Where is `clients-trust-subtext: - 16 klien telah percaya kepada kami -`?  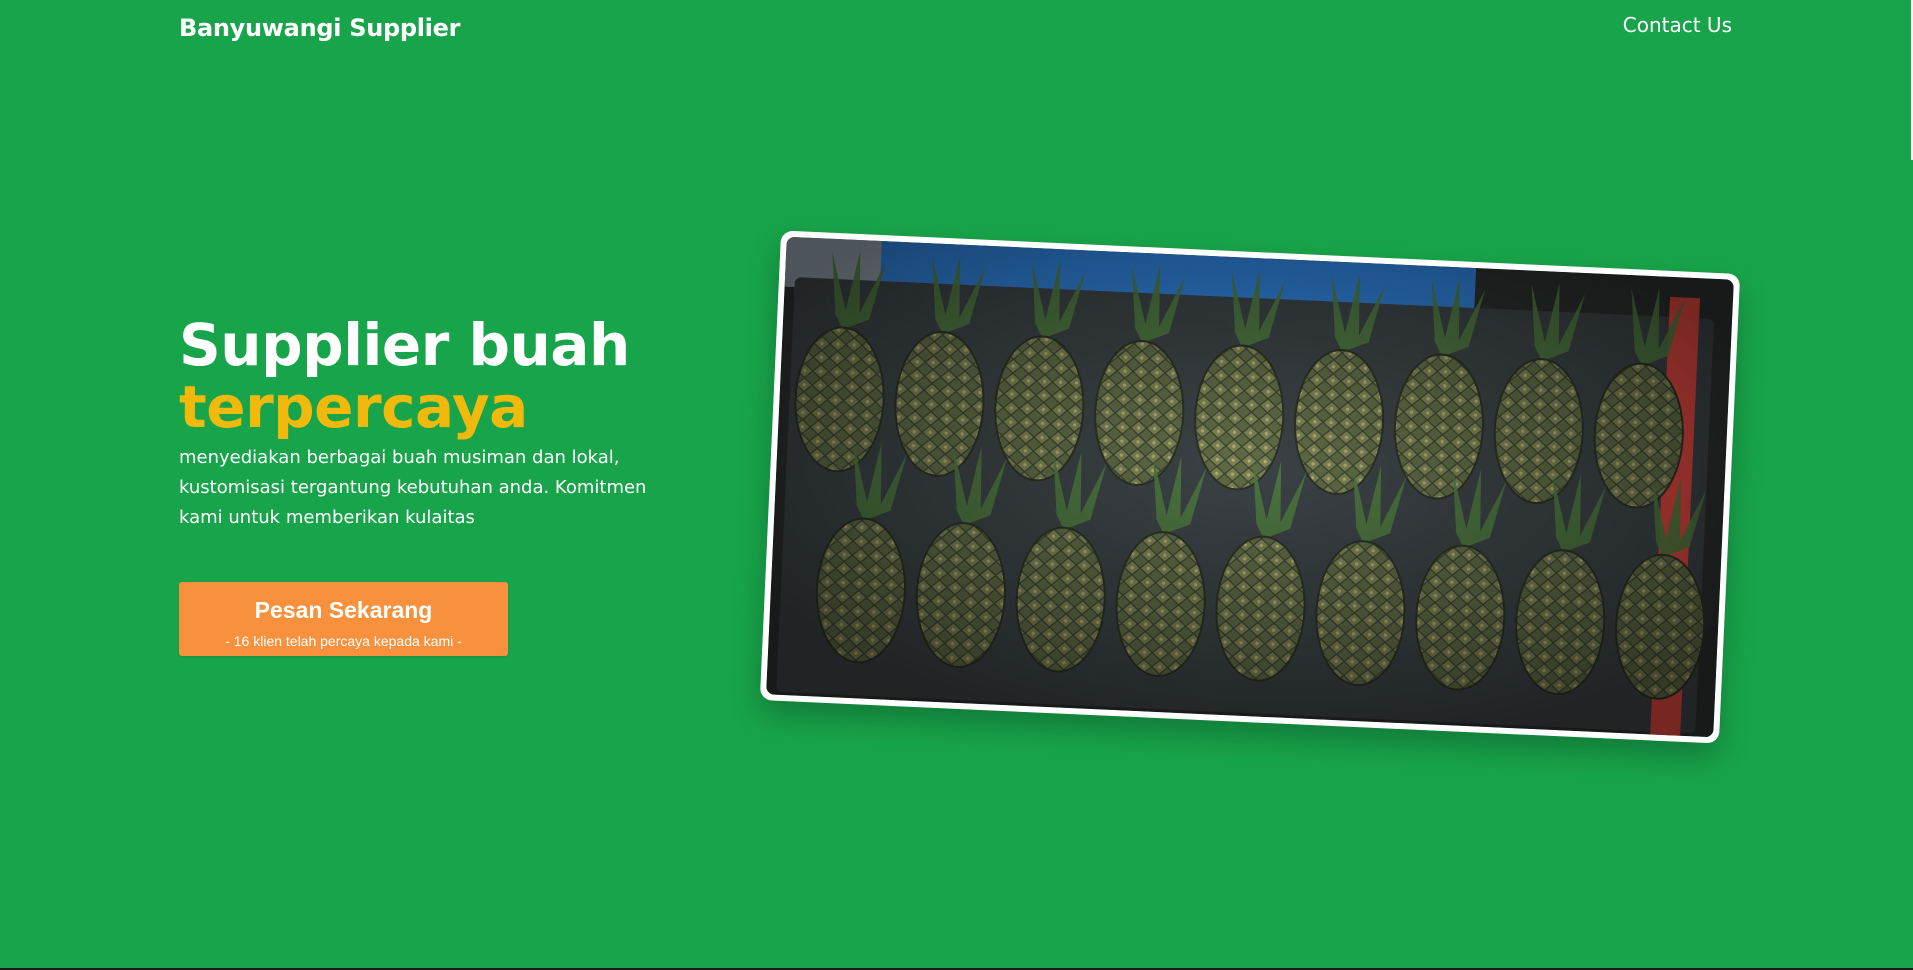 clients-trust-subtext: - 16 klien telah percaya kepada kami - is located at coordinates (343, 641).